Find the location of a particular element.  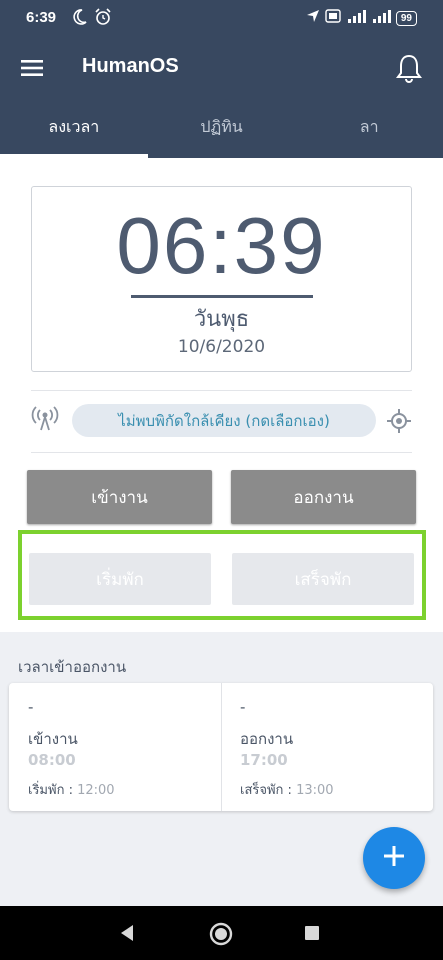

break-start-time: 12:00 is located at coordinates (96, 790).